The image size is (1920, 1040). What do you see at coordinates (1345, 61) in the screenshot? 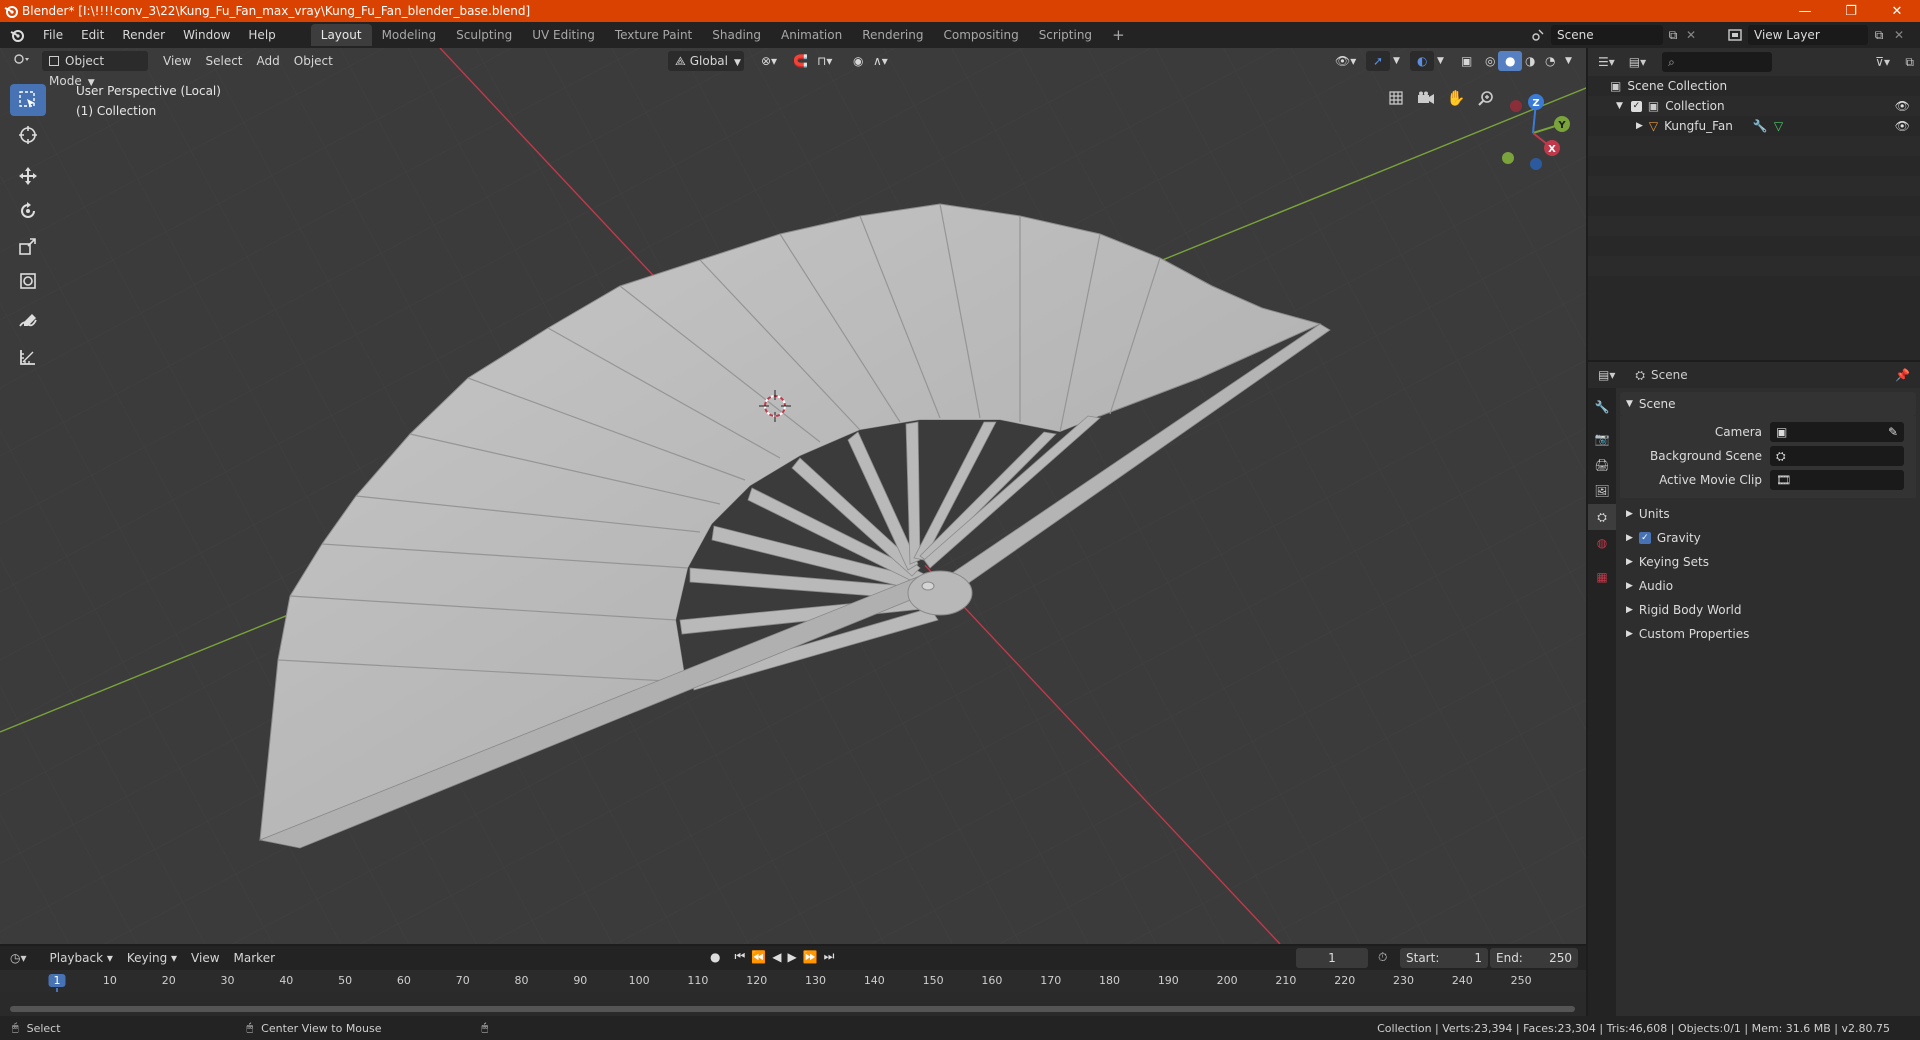
I see `visibility-selectability-icon: 👁▾` at bounding box center [1345, 61].